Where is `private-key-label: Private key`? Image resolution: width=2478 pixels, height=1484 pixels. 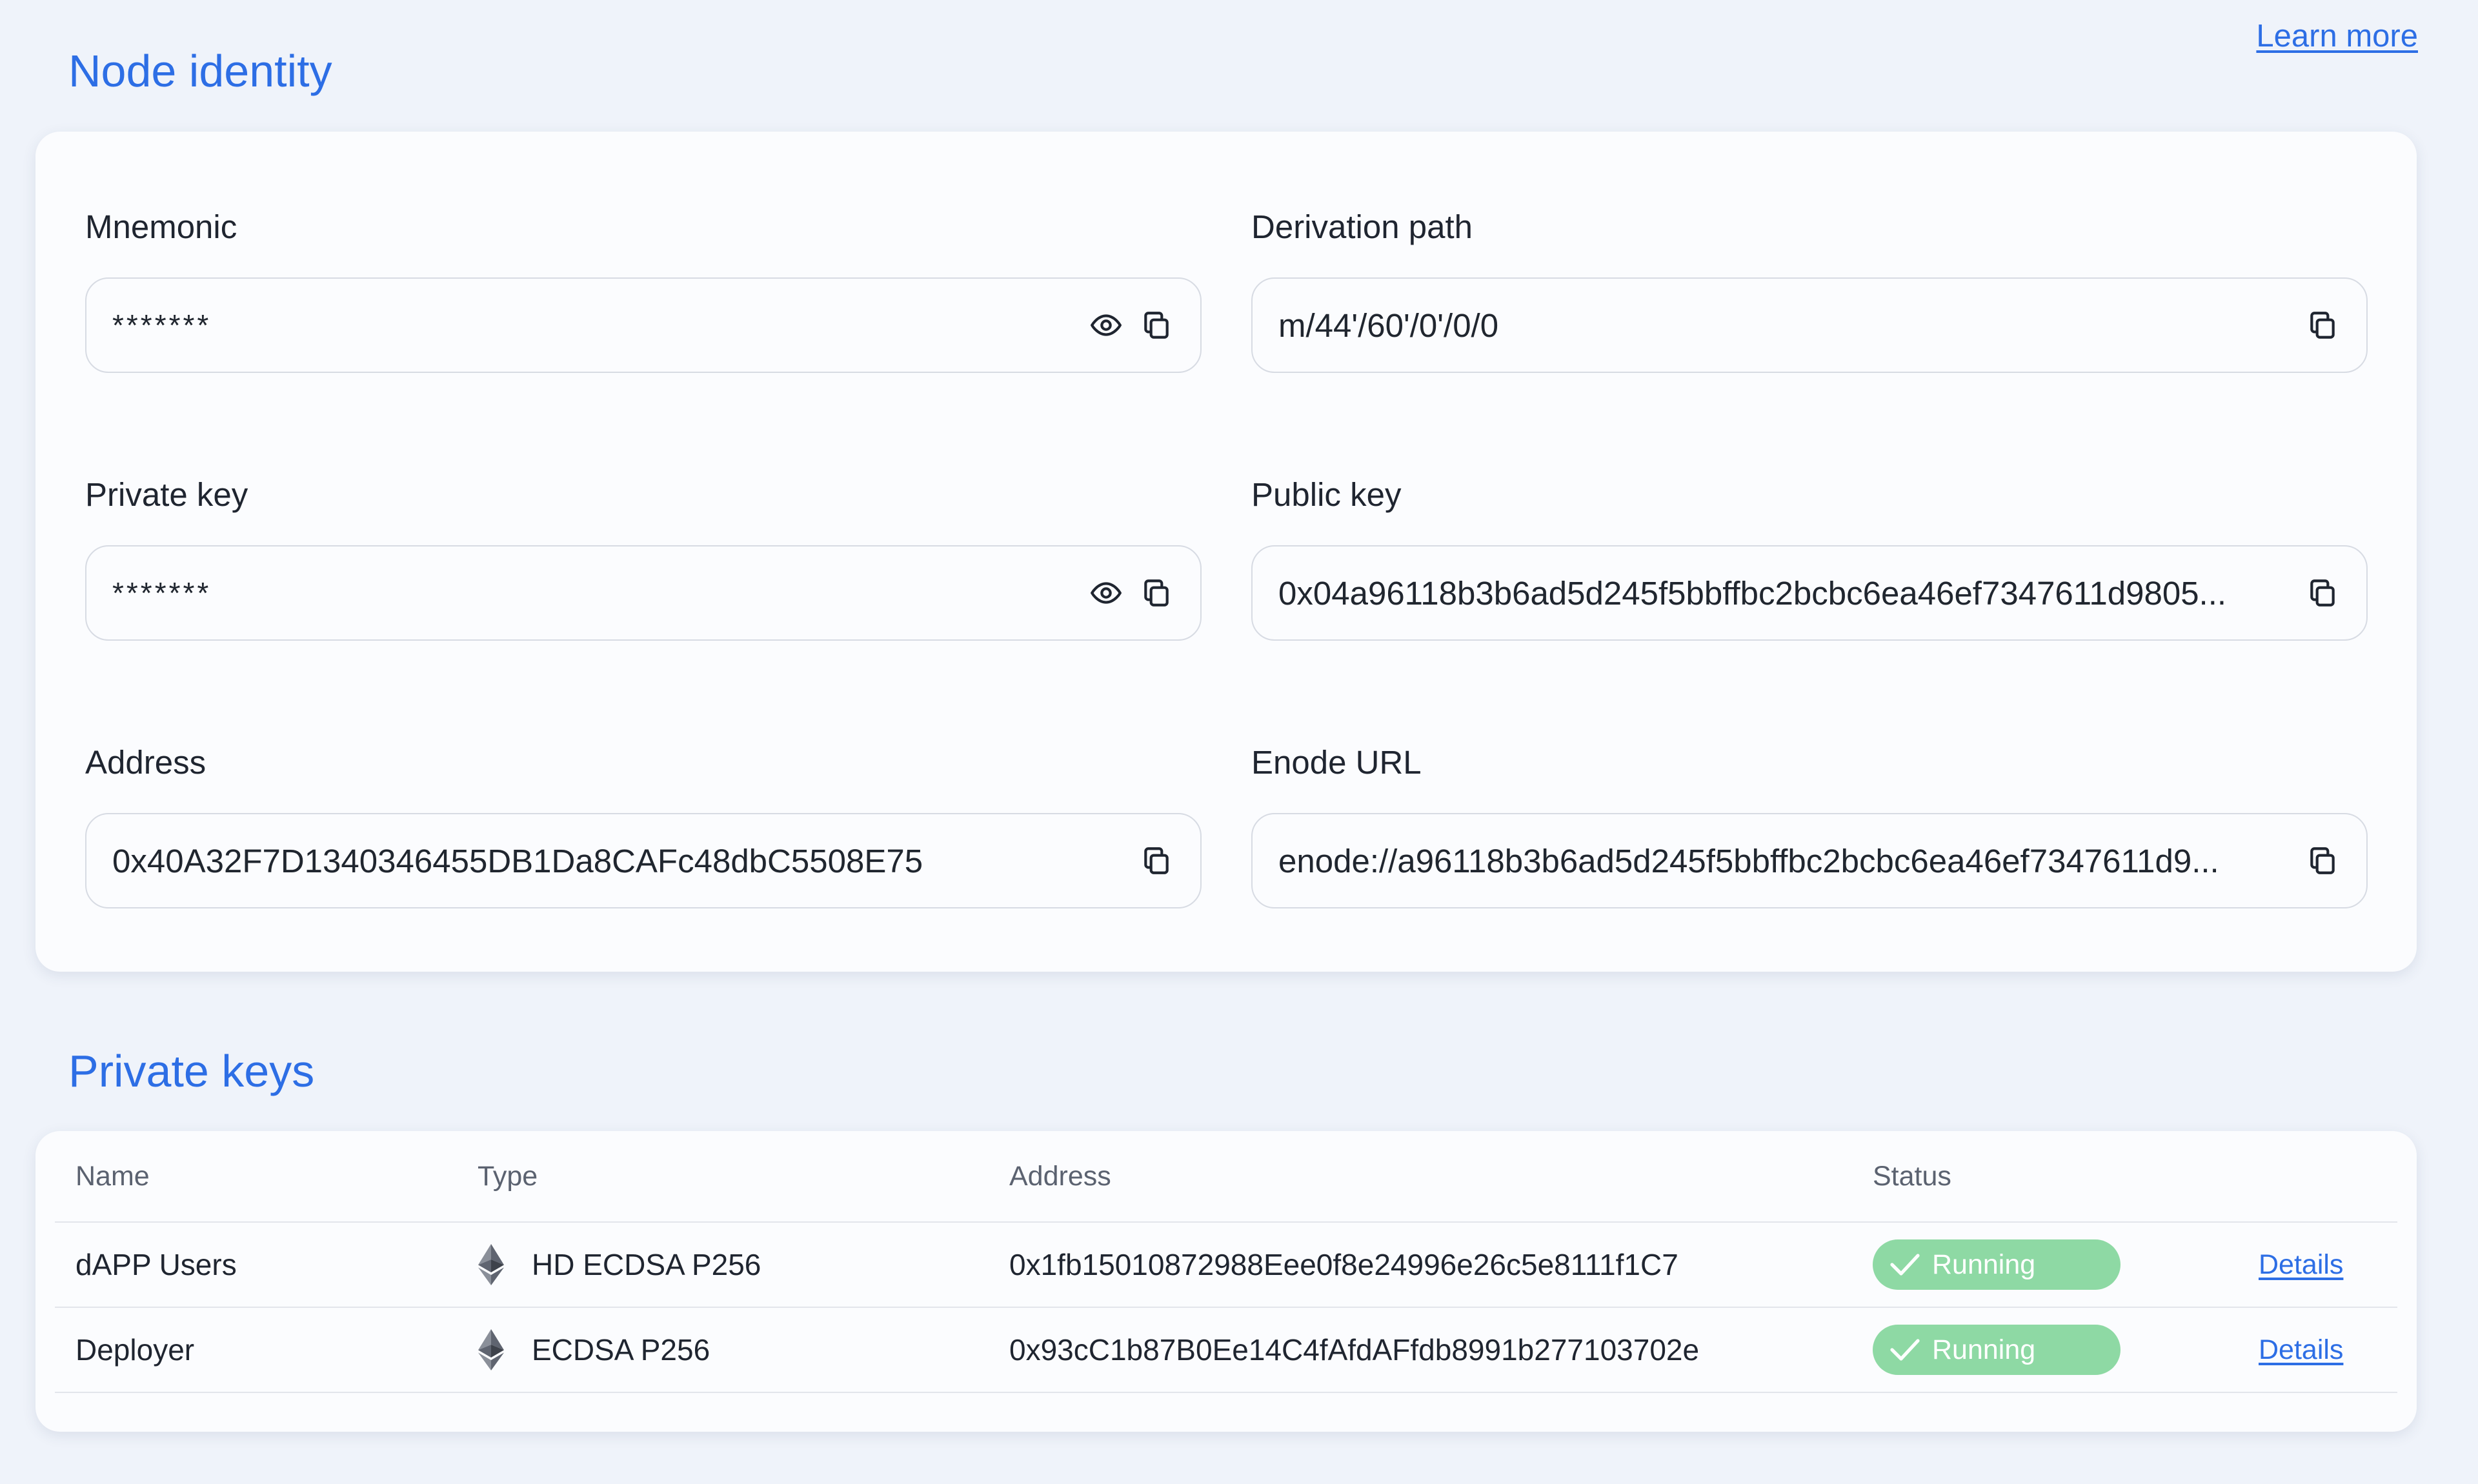
private-key-label: Private key is located at coordinates (166, 495).